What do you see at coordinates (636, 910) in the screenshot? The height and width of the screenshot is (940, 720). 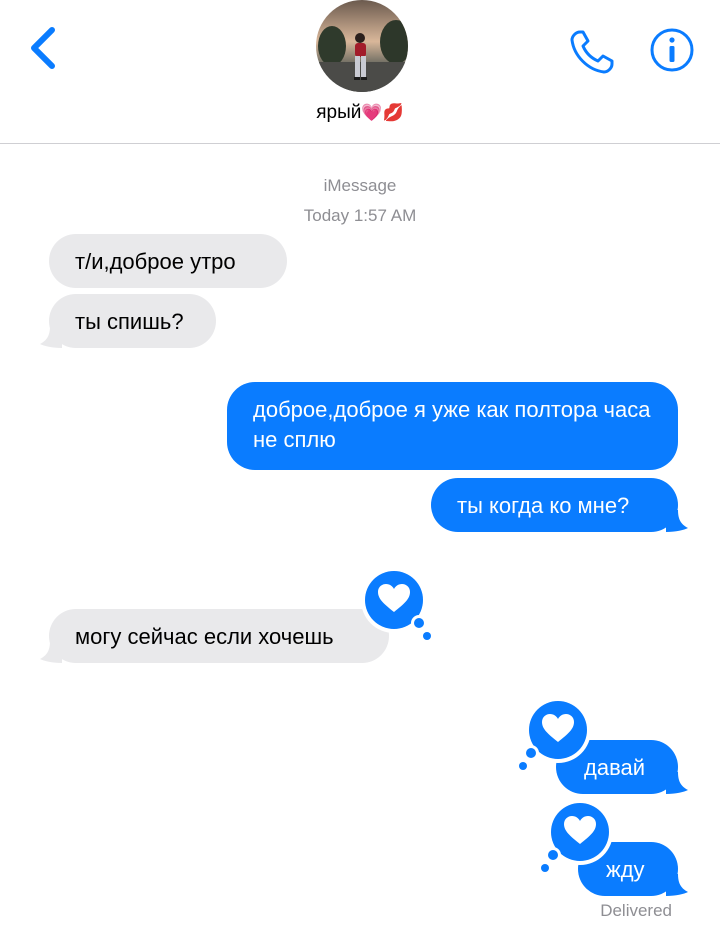 I see `delivery-status: Delivered` at bounding box center [636, 910].